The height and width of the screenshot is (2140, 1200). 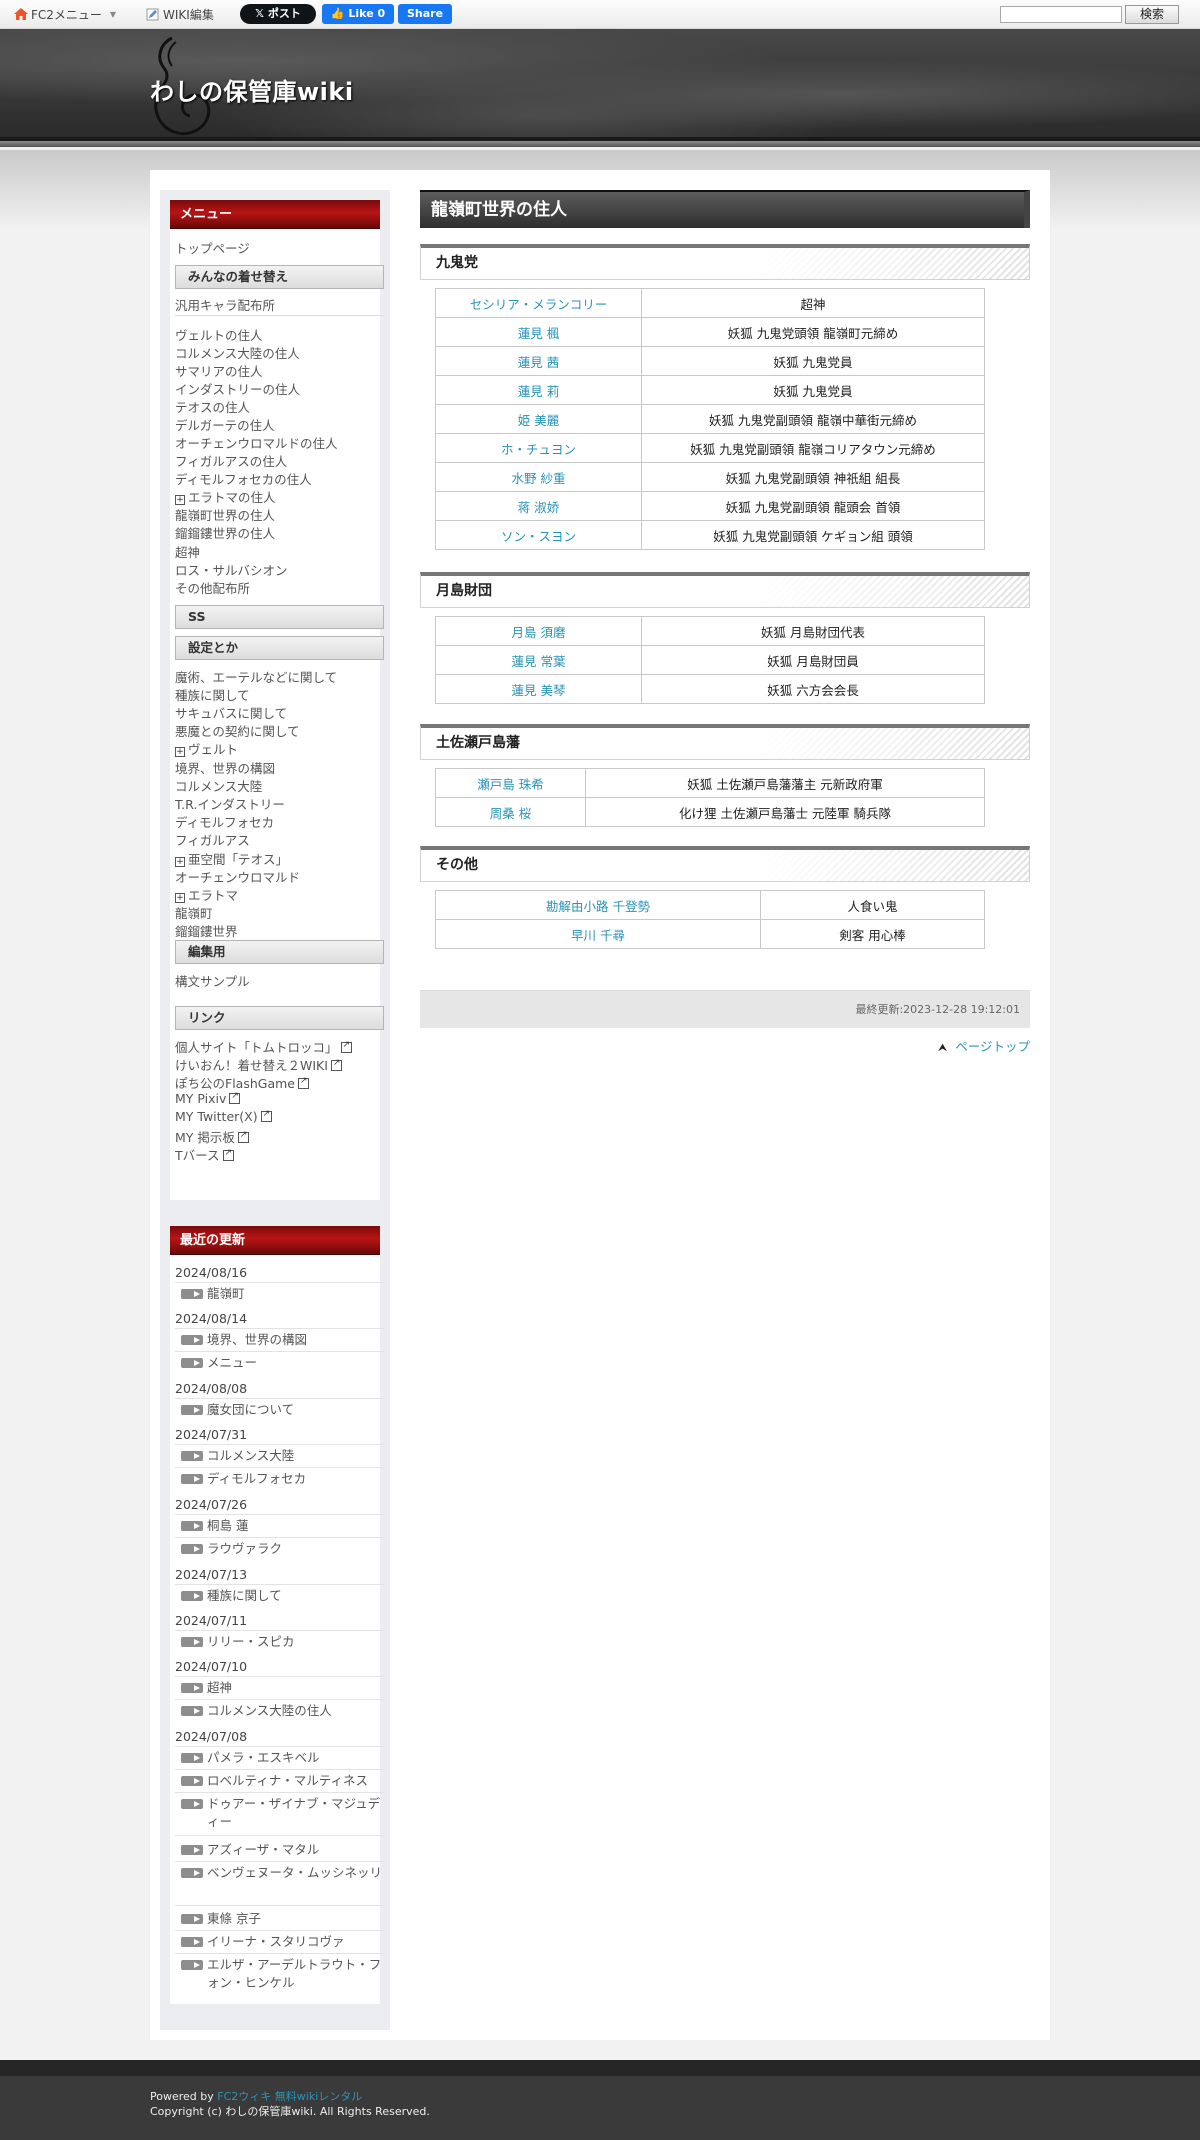 I want to click on update-item: ベンヴェヌータ・ムッシネッリ, so click(x=282, y=1873).